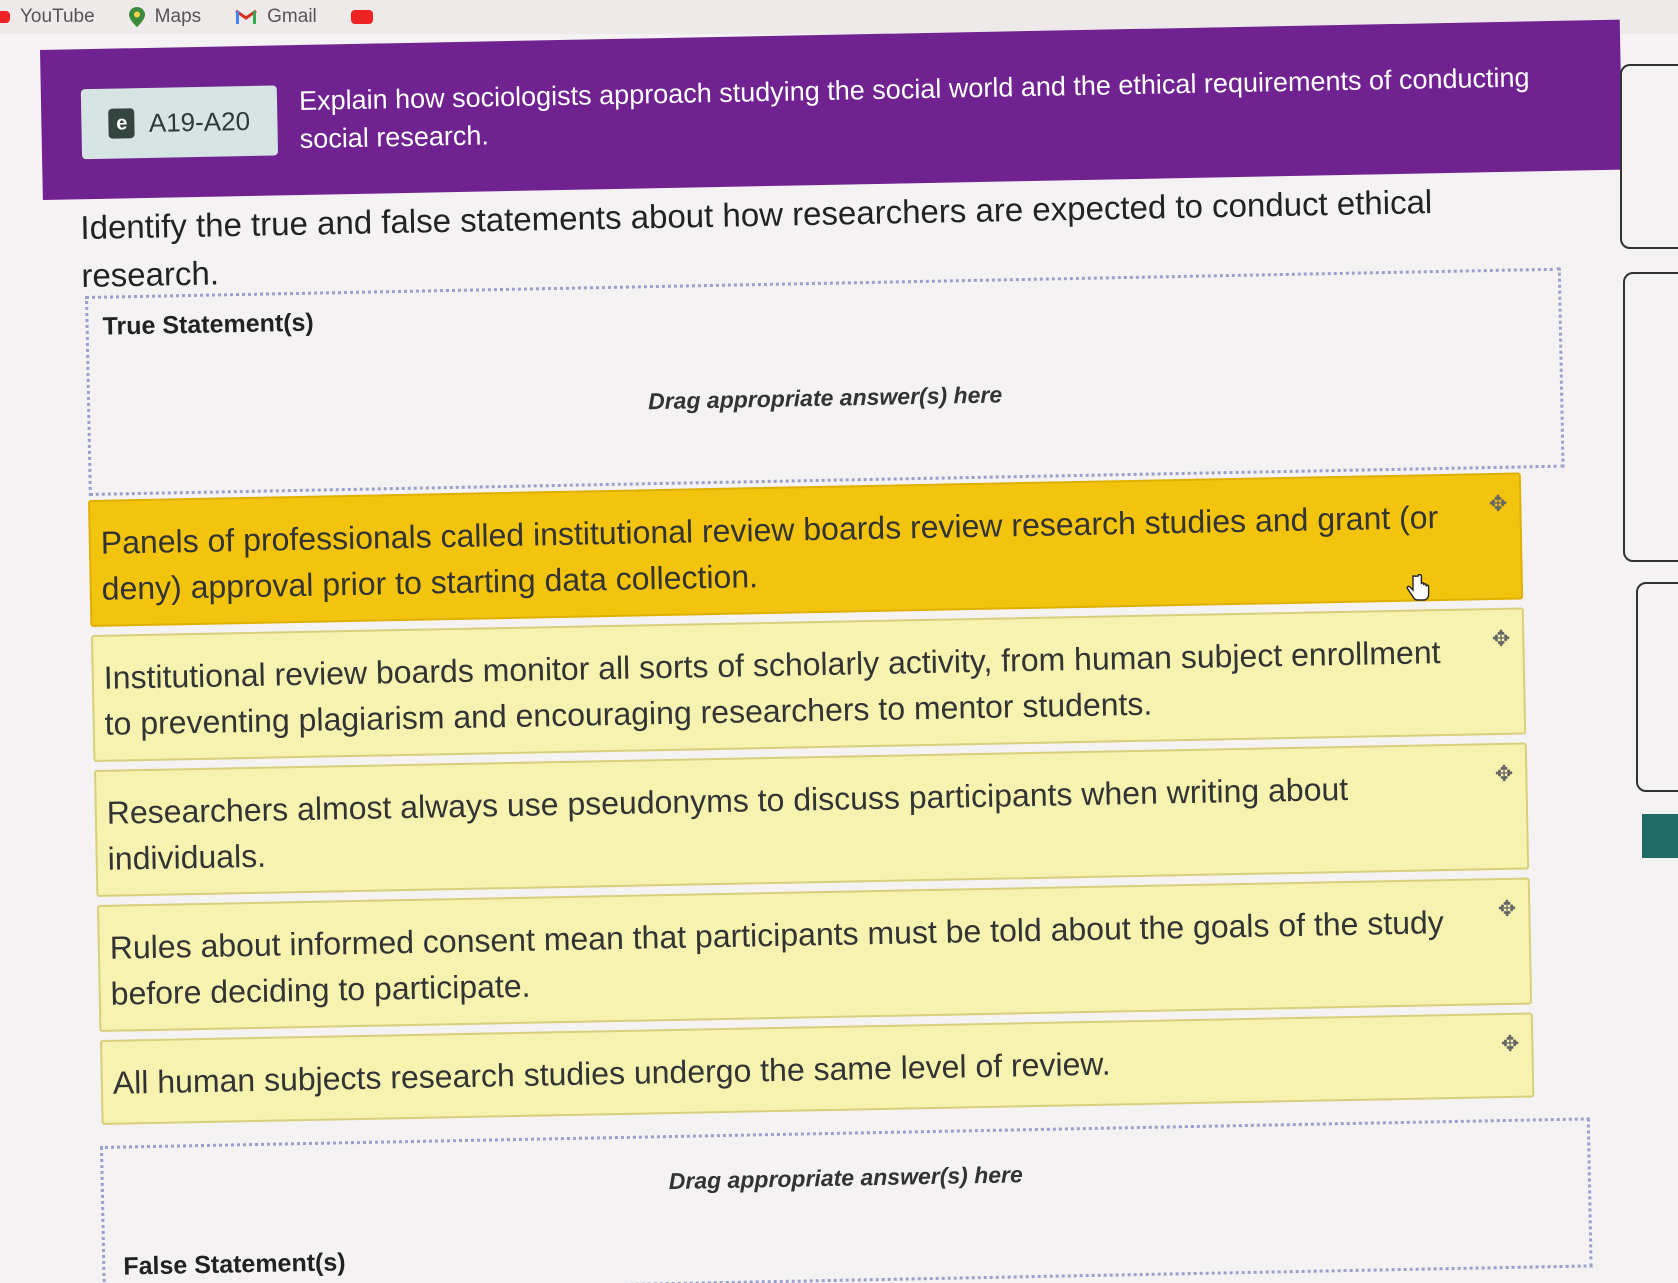 Image resolution: width=1678 pixels, height=1283 pixels. I want to click on ebook-icon: e, so click(122, 123).